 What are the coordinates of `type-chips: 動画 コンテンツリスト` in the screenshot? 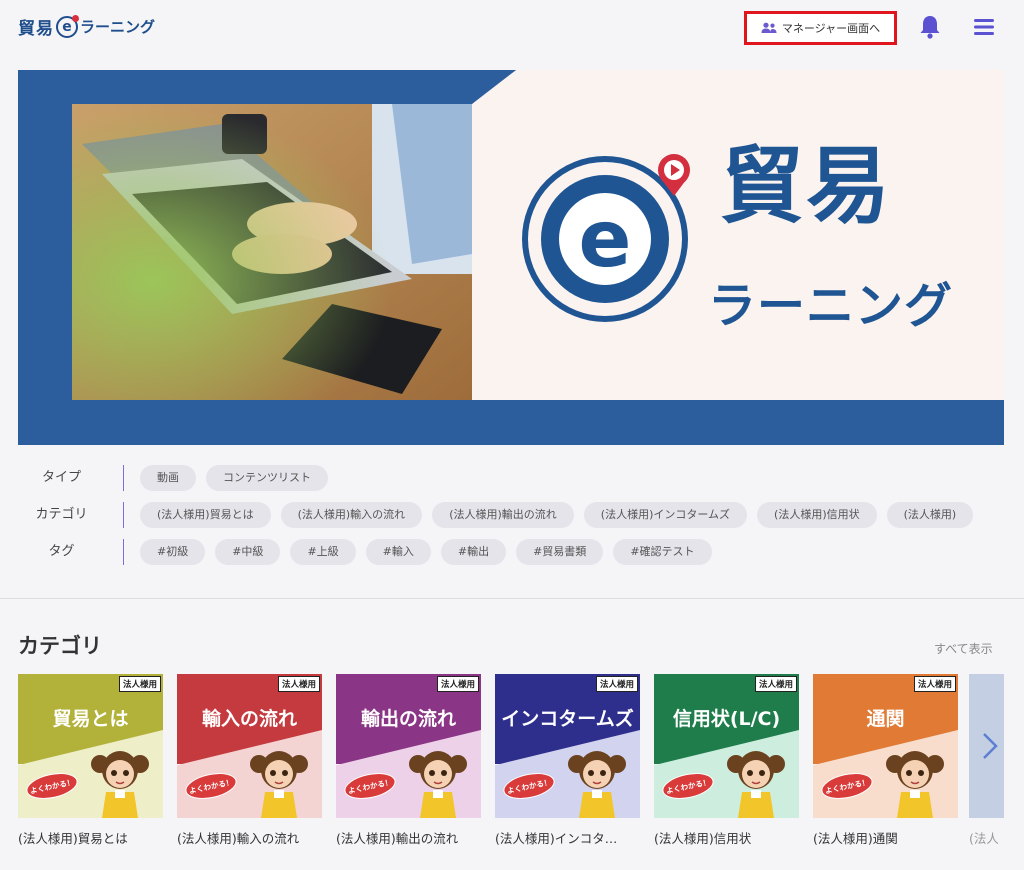 It's located at (554, 478).